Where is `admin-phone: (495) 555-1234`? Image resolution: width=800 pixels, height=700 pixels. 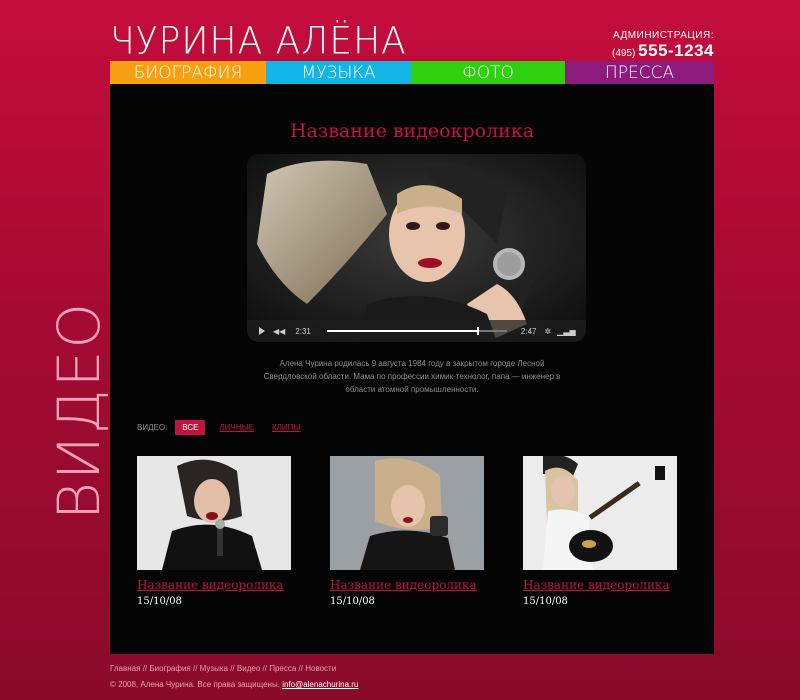
admin-phone: (495) 555-1234 is located at coordinates (663, 51).